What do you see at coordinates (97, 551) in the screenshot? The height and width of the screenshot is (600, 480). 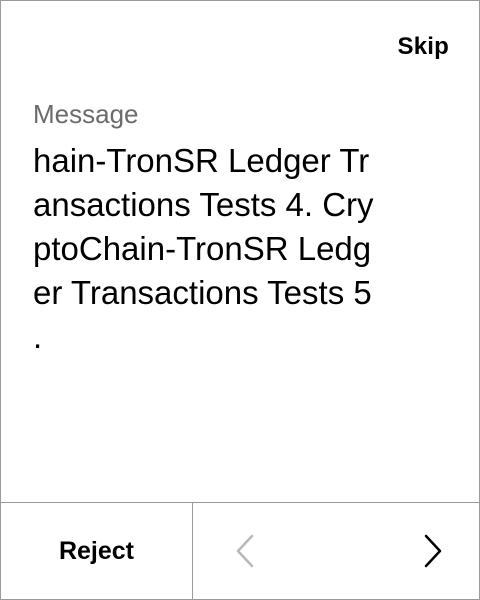 I see `reject-button: Reject` at bounding box center [97, 551].